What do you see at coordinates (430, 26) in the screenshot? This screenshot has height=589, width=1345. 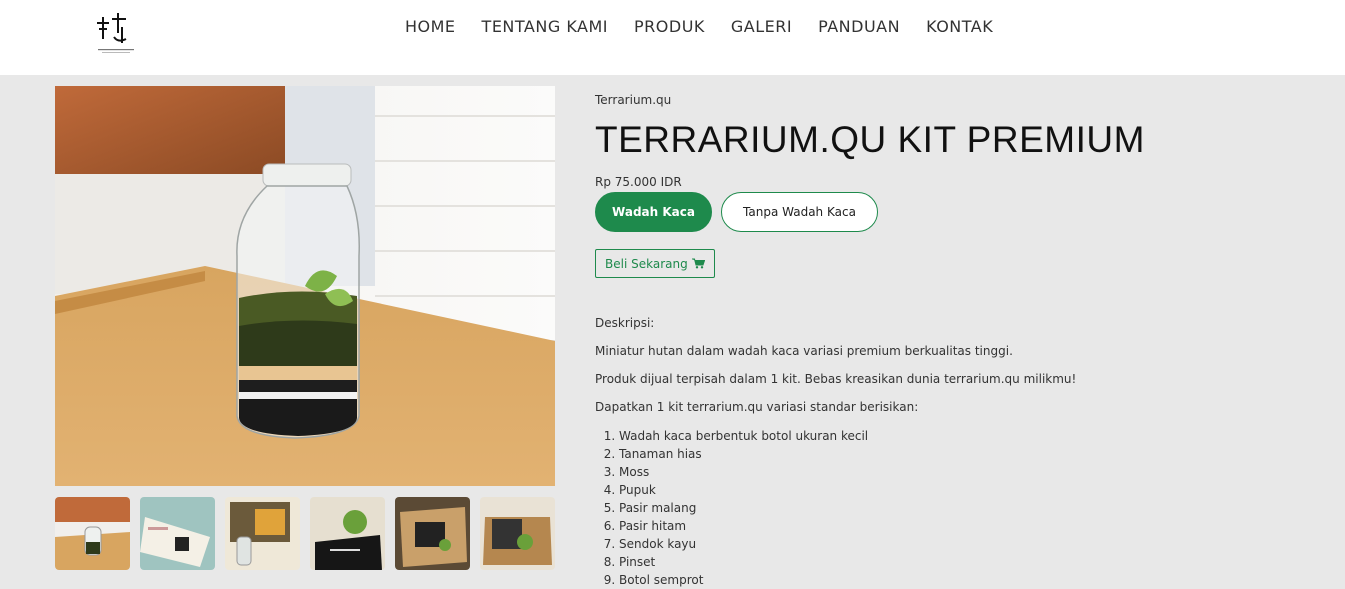 I see `nav-home: HOME` at bounding box center [430, 26].